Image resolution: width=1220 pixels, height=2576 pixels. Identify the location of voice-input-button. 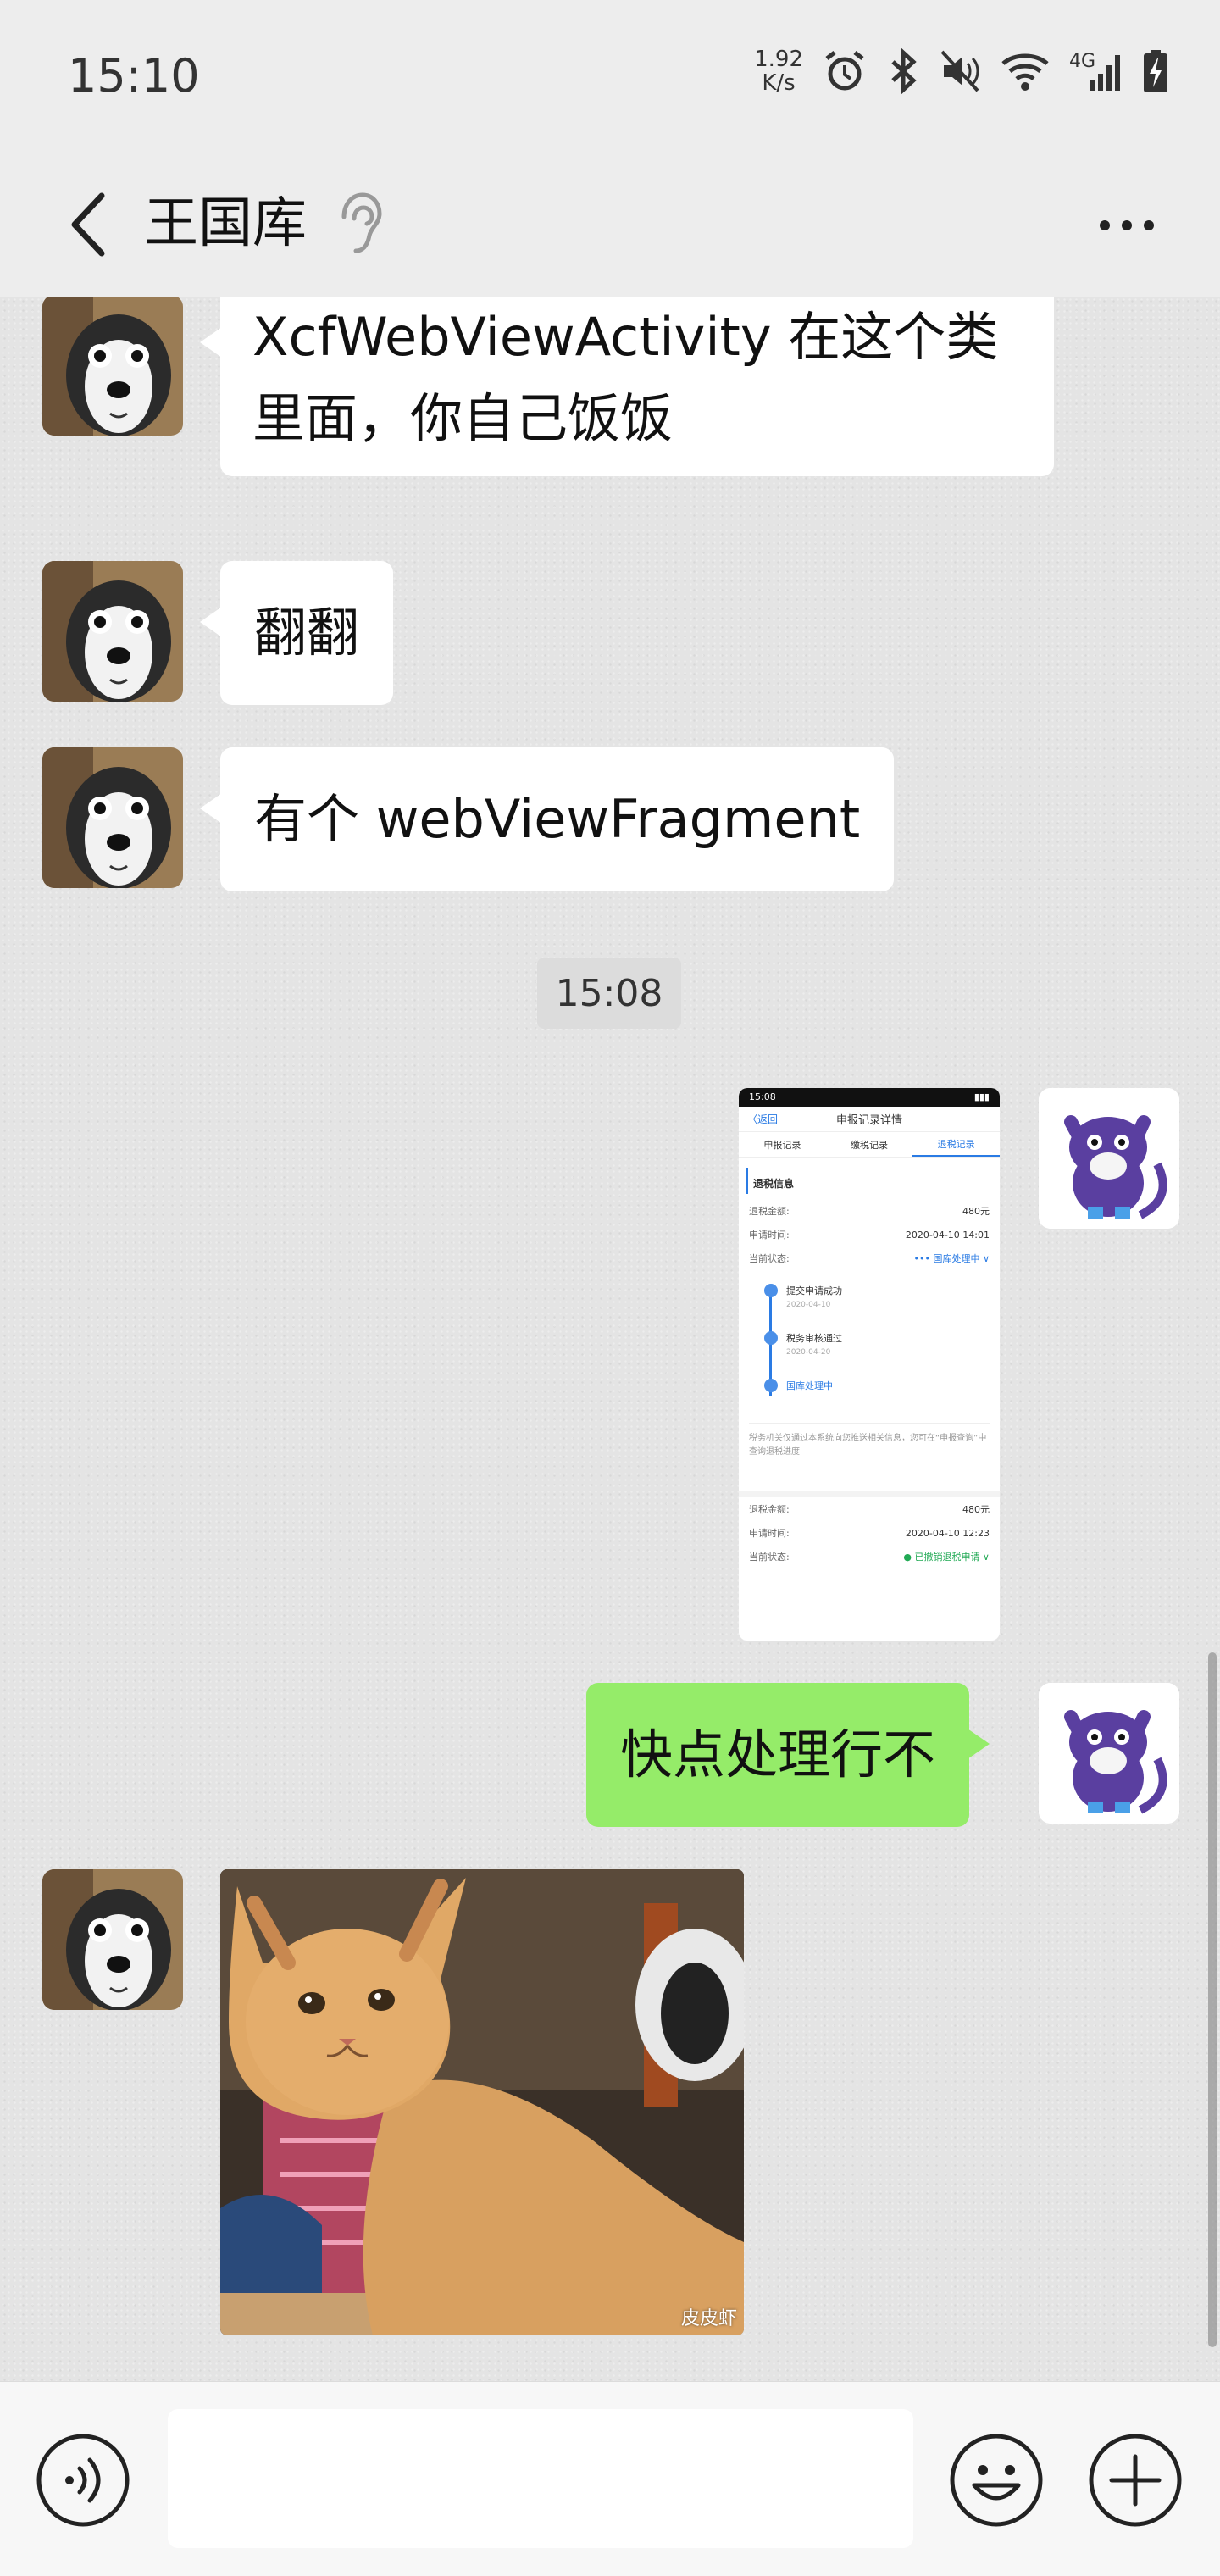
(83, 2480).